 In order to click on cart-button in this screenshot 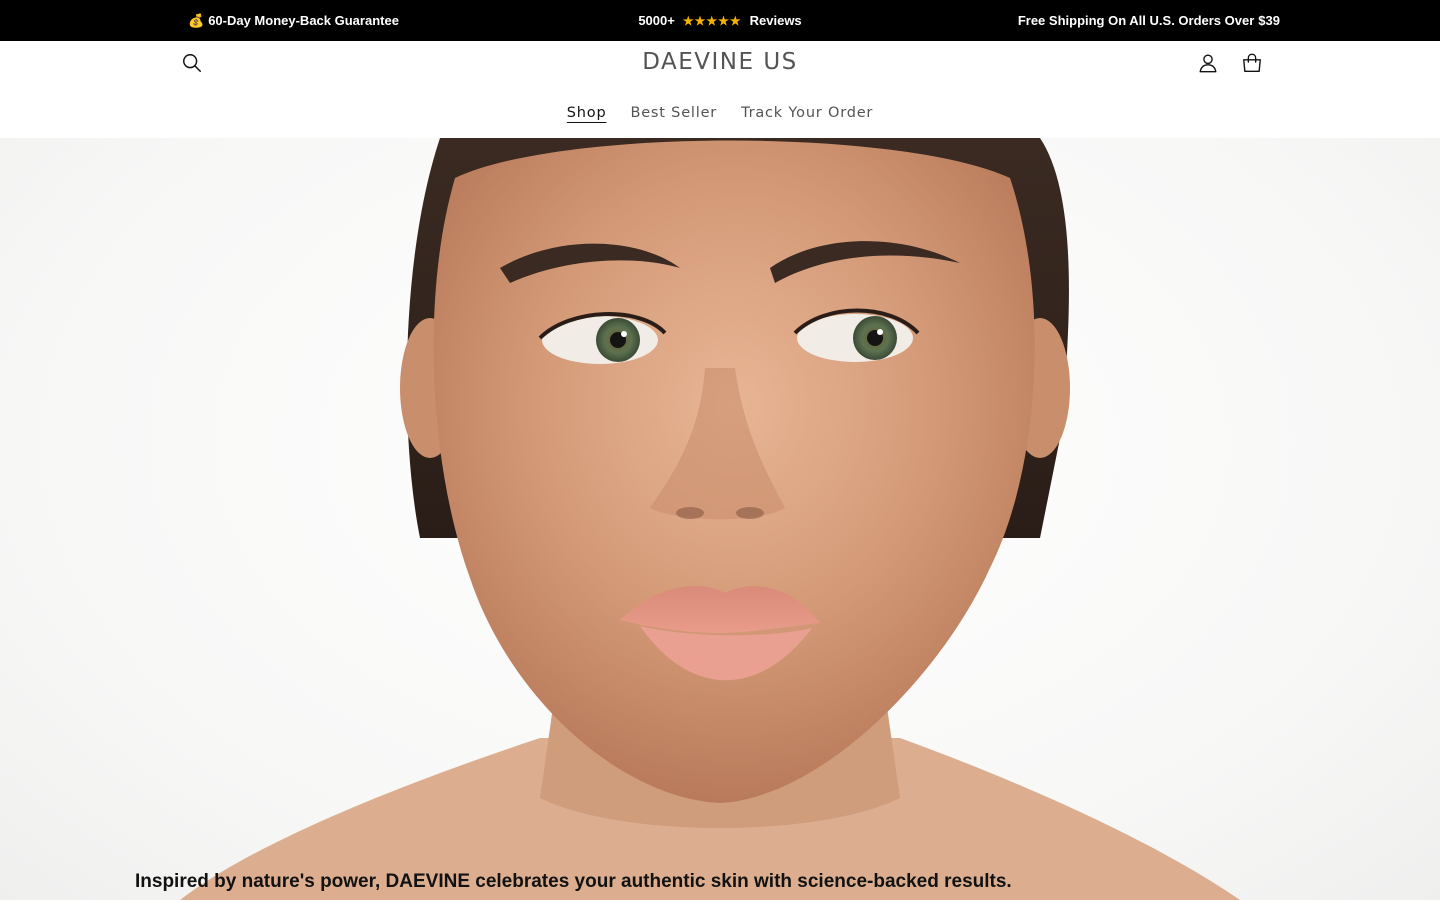, I will do `click(1252, 63)`.